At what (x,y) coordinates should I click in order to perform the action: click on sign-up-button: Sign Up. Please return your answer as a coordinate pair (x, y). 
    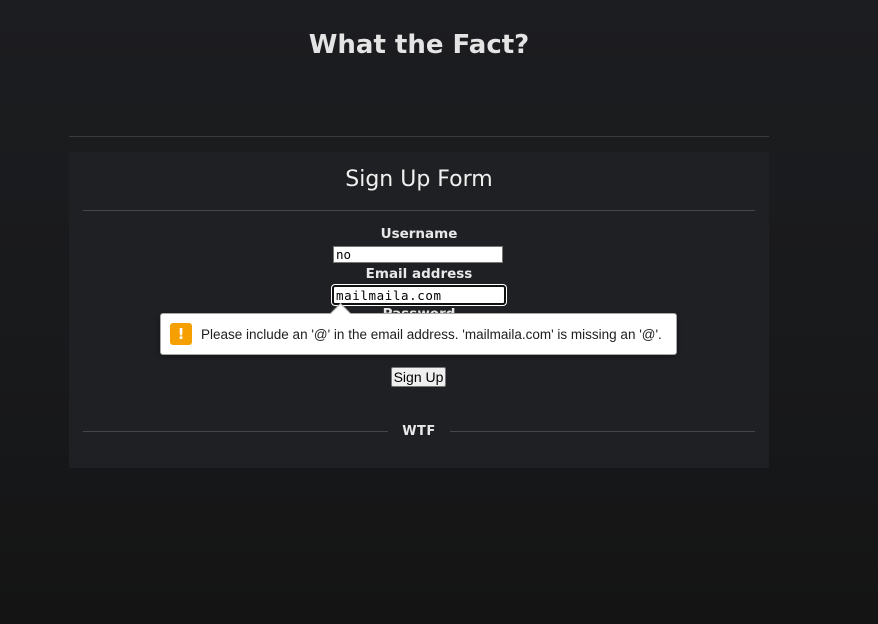
    Looking at the image, I should click on (418, 377).